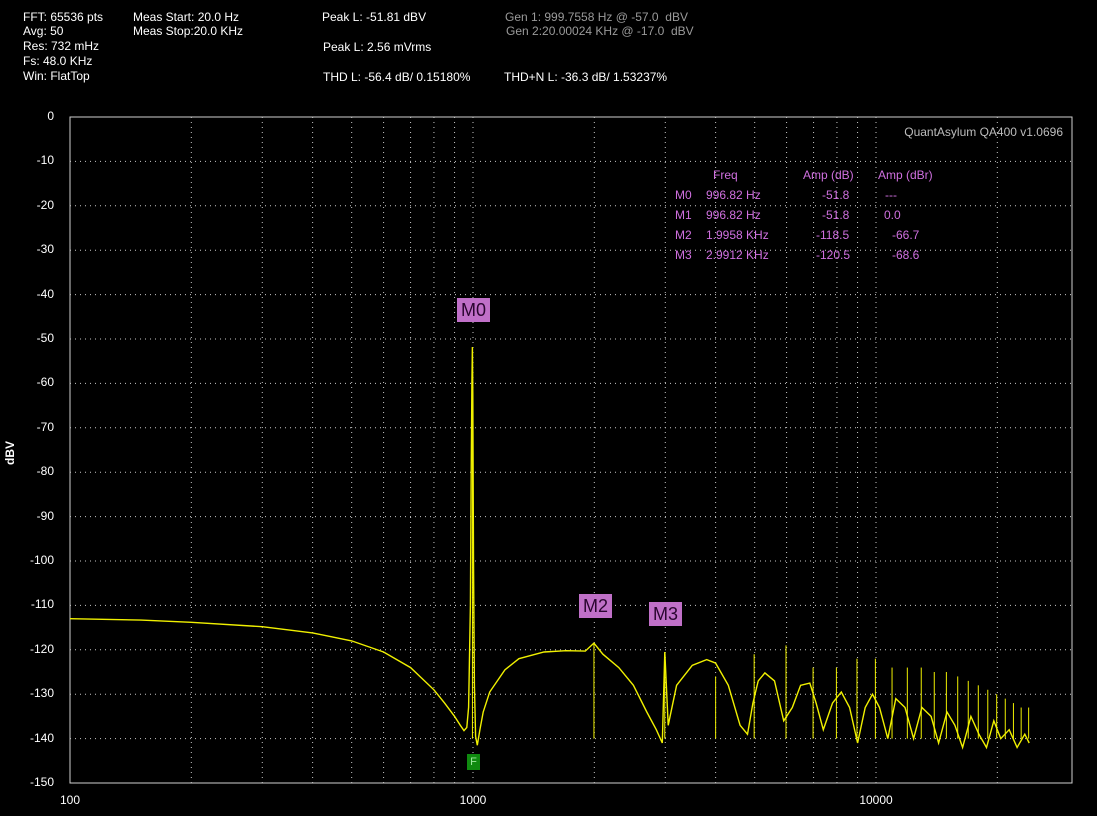 Image resolution: width=1097 pixels, height=816 pixels. What do you see at coordinates (45, 382) in the screenshot?
I see `y-tick-label: -60` at bounding box center [45, 382].